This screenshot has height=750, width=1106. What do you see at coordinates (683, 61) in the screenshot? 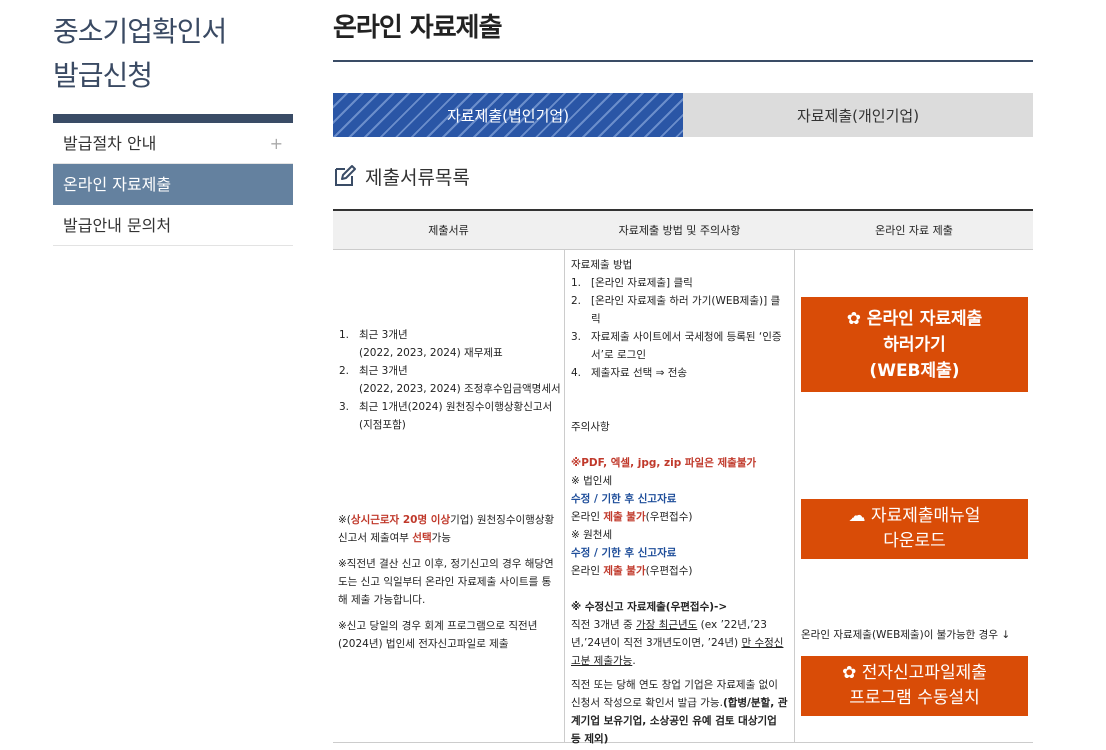
I see `title-divider` at bounding box center [683, 61].